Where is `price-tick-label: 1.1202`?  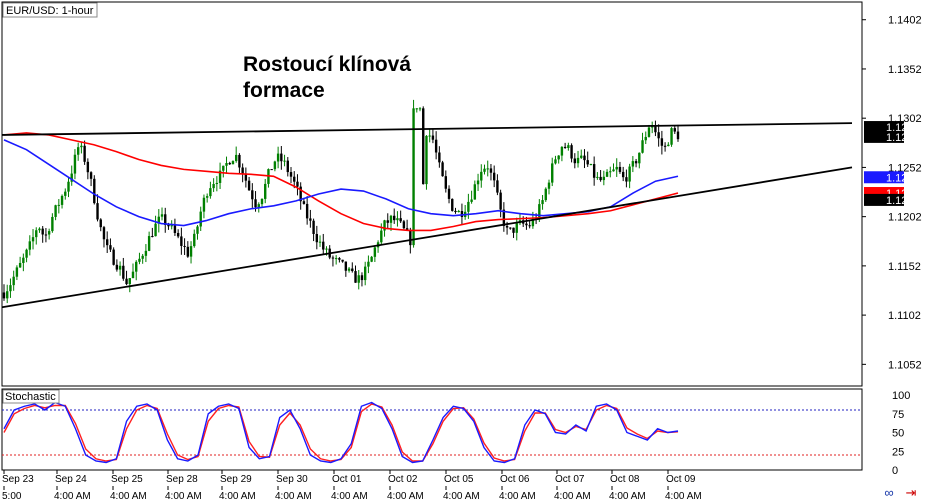 price-tick-label: 1.1202 is located at coordinates (905, 218).